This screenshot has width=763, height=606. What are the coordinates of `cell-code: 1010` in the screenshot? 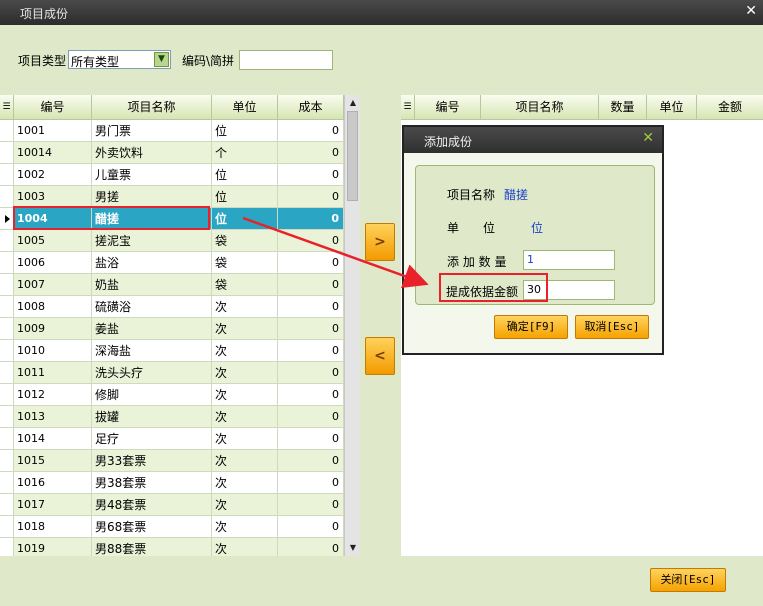 It's located at (53, 351).